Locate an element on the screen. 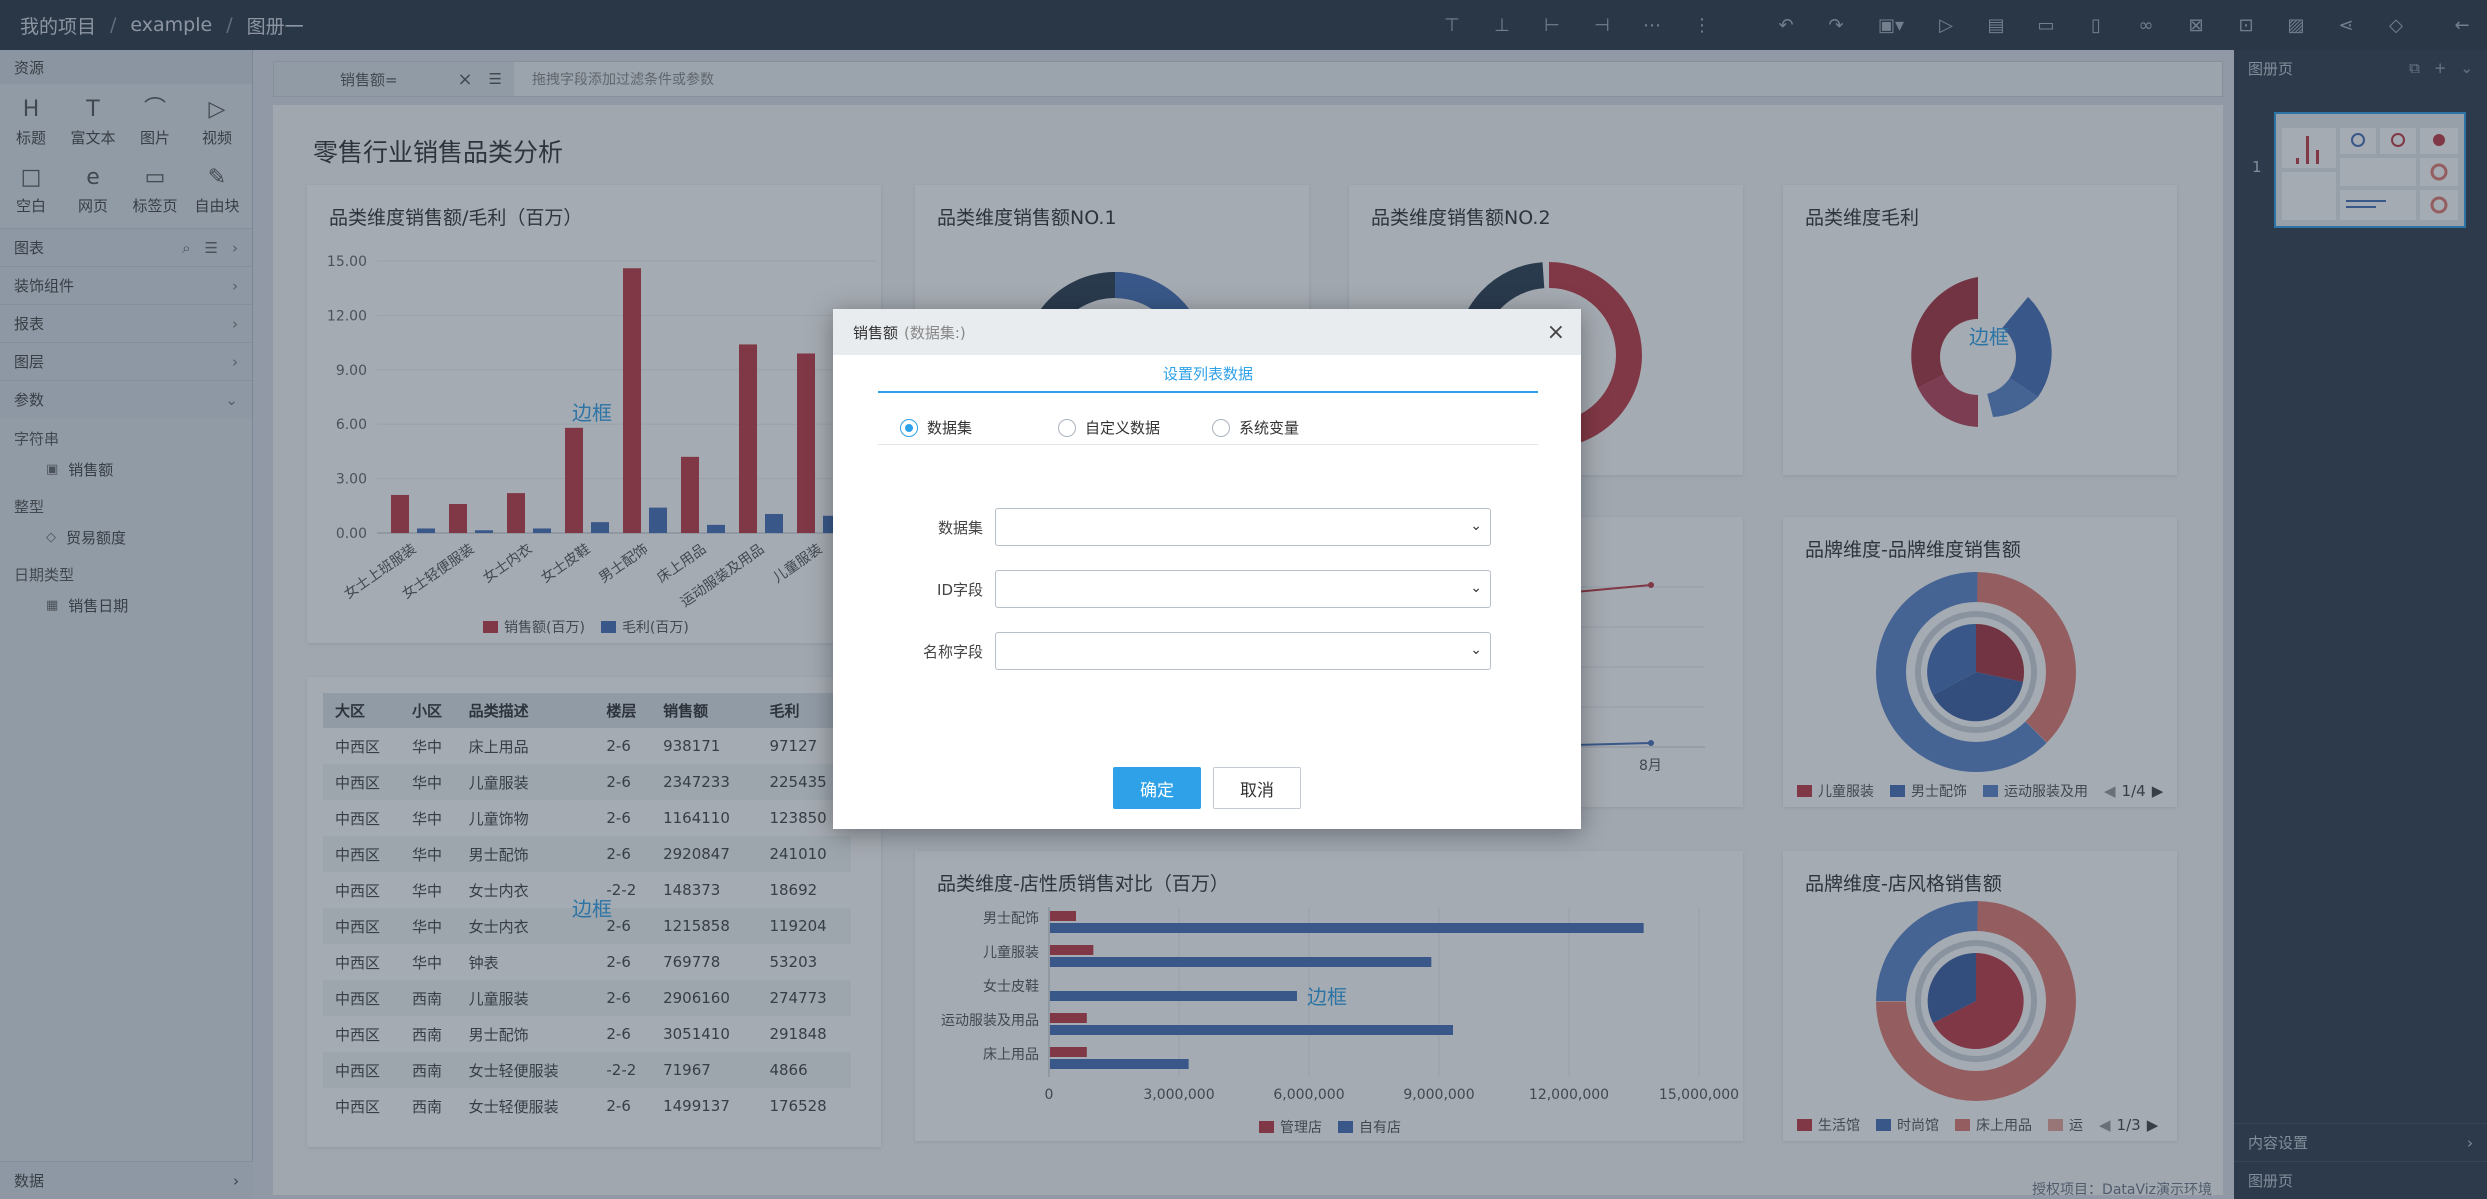  data-source-radios: 数据集 自定义数据 系统变量 is located at coordinates (1208, 428).